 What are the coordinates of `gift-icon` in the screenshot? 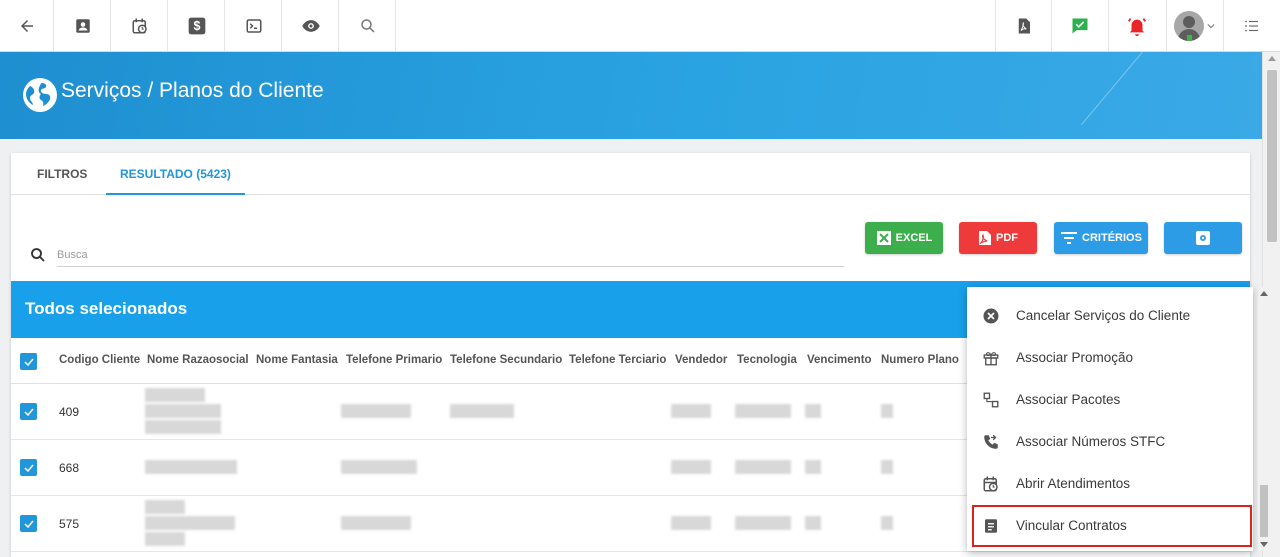 It's located at (991, 359).